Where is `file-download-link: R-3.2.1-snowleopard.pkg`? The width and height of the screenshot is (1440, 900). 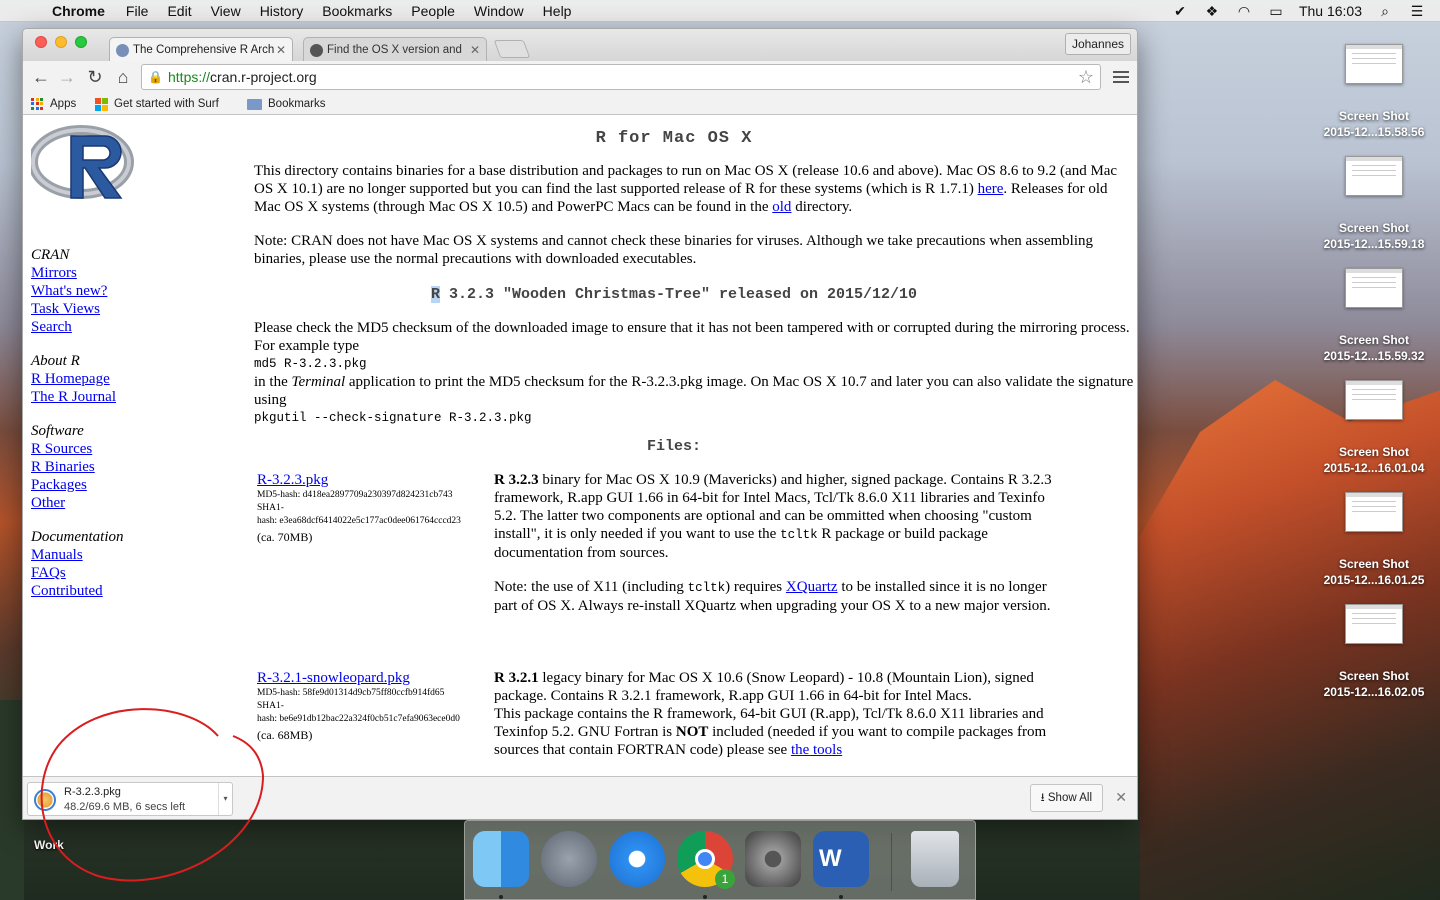
file-download-link: R-3.2.1-snowleopard.pkg is located at coordinates (333, 678).